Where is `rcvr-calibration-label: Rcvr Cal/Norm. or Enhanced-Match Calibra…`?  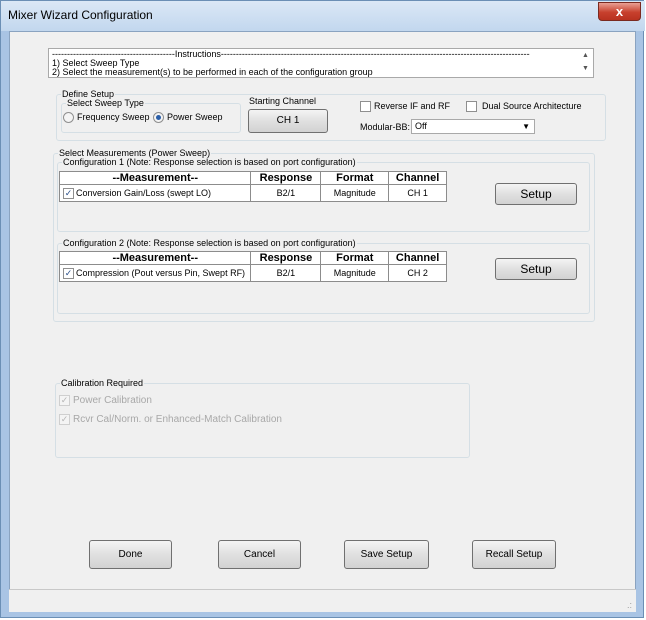
rcvr-calibration-label: Rcvr Cal/Norm. or Enhanced-Match Calibra… is located at coordinates (177, 419).